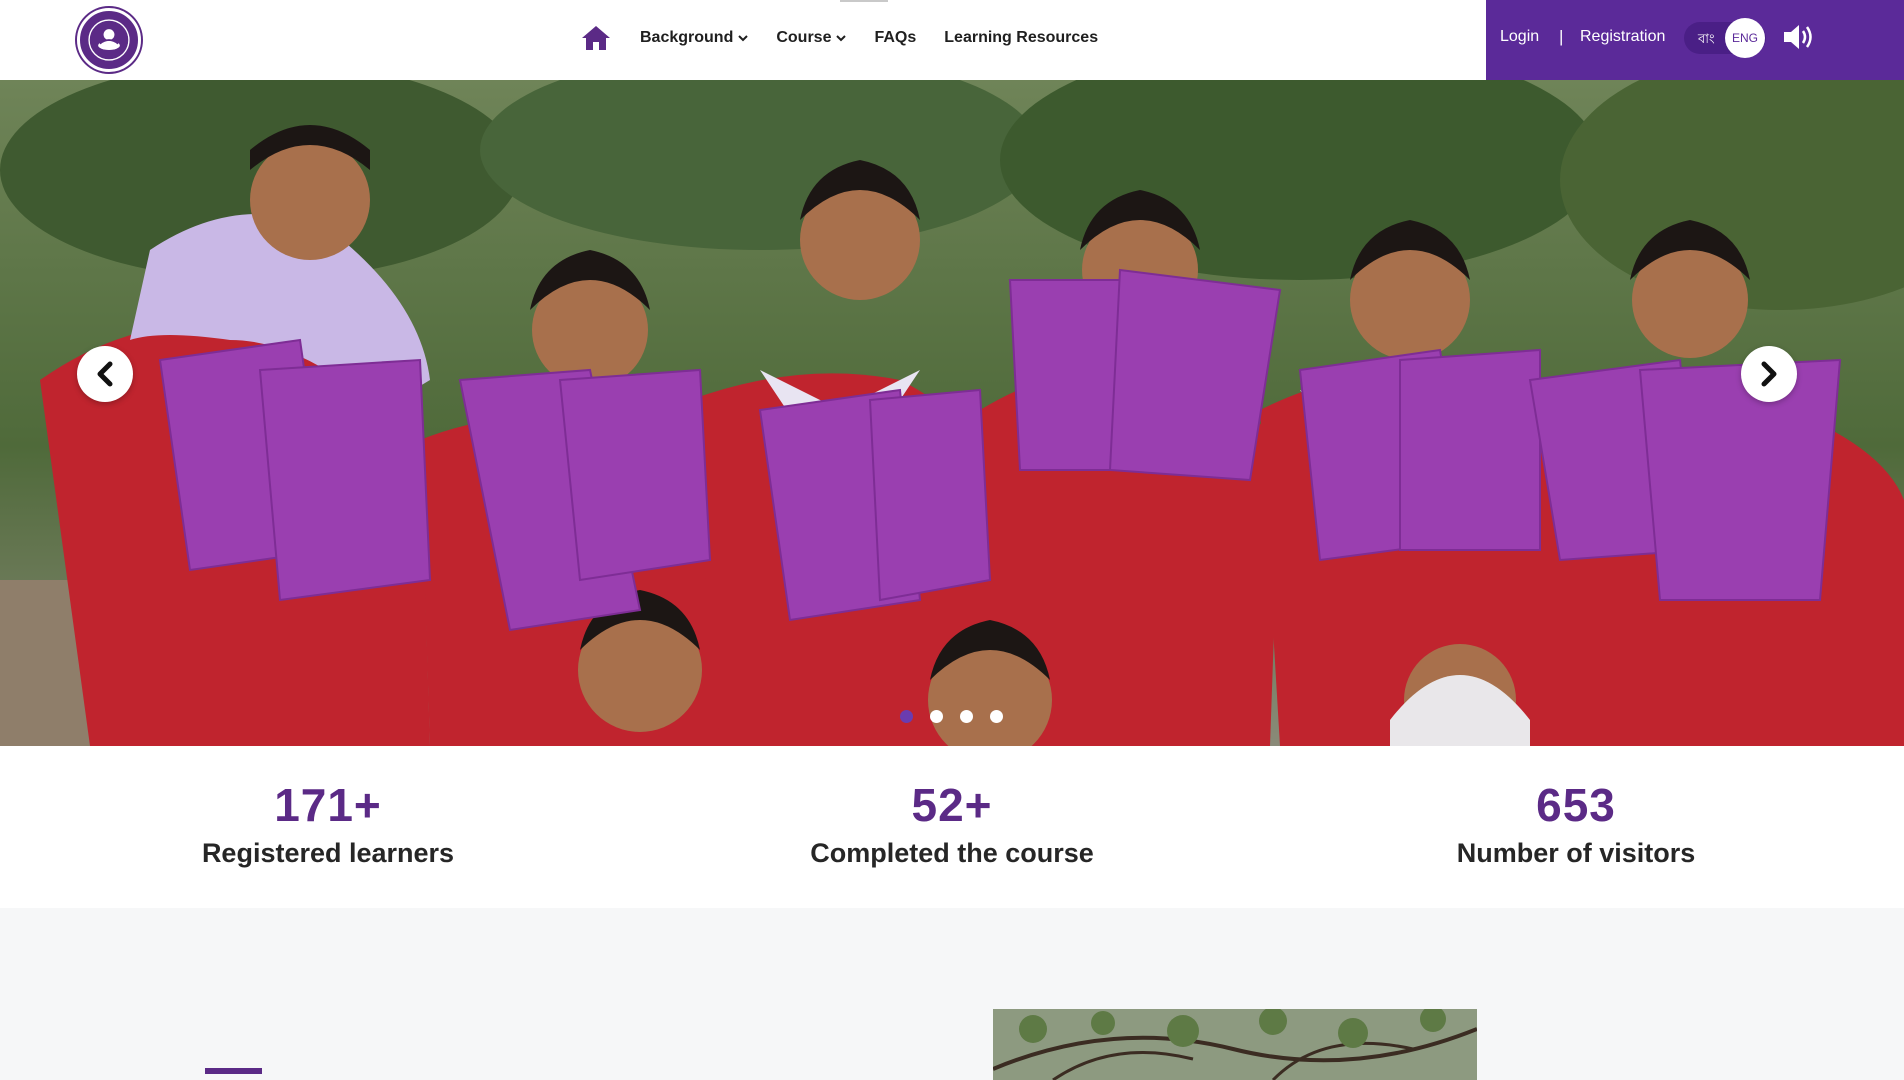 The image size is (1904, 1080). What do you see at coordinates (233, 1071) in the screenshot?
I see `section-accent-bar` at bounding box center [233, 1071].